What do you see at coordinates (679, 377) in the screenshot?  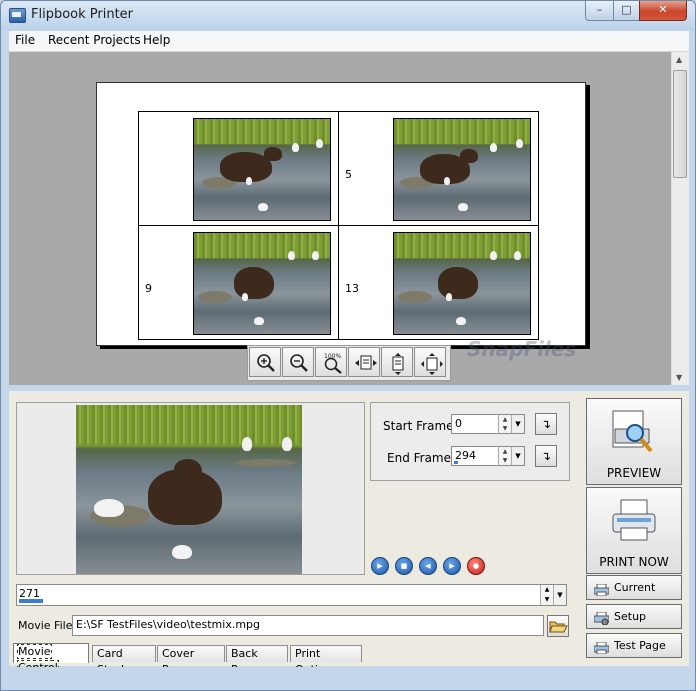 I see `scroll-down-icon: ▼` at bounding box center [679, 377].